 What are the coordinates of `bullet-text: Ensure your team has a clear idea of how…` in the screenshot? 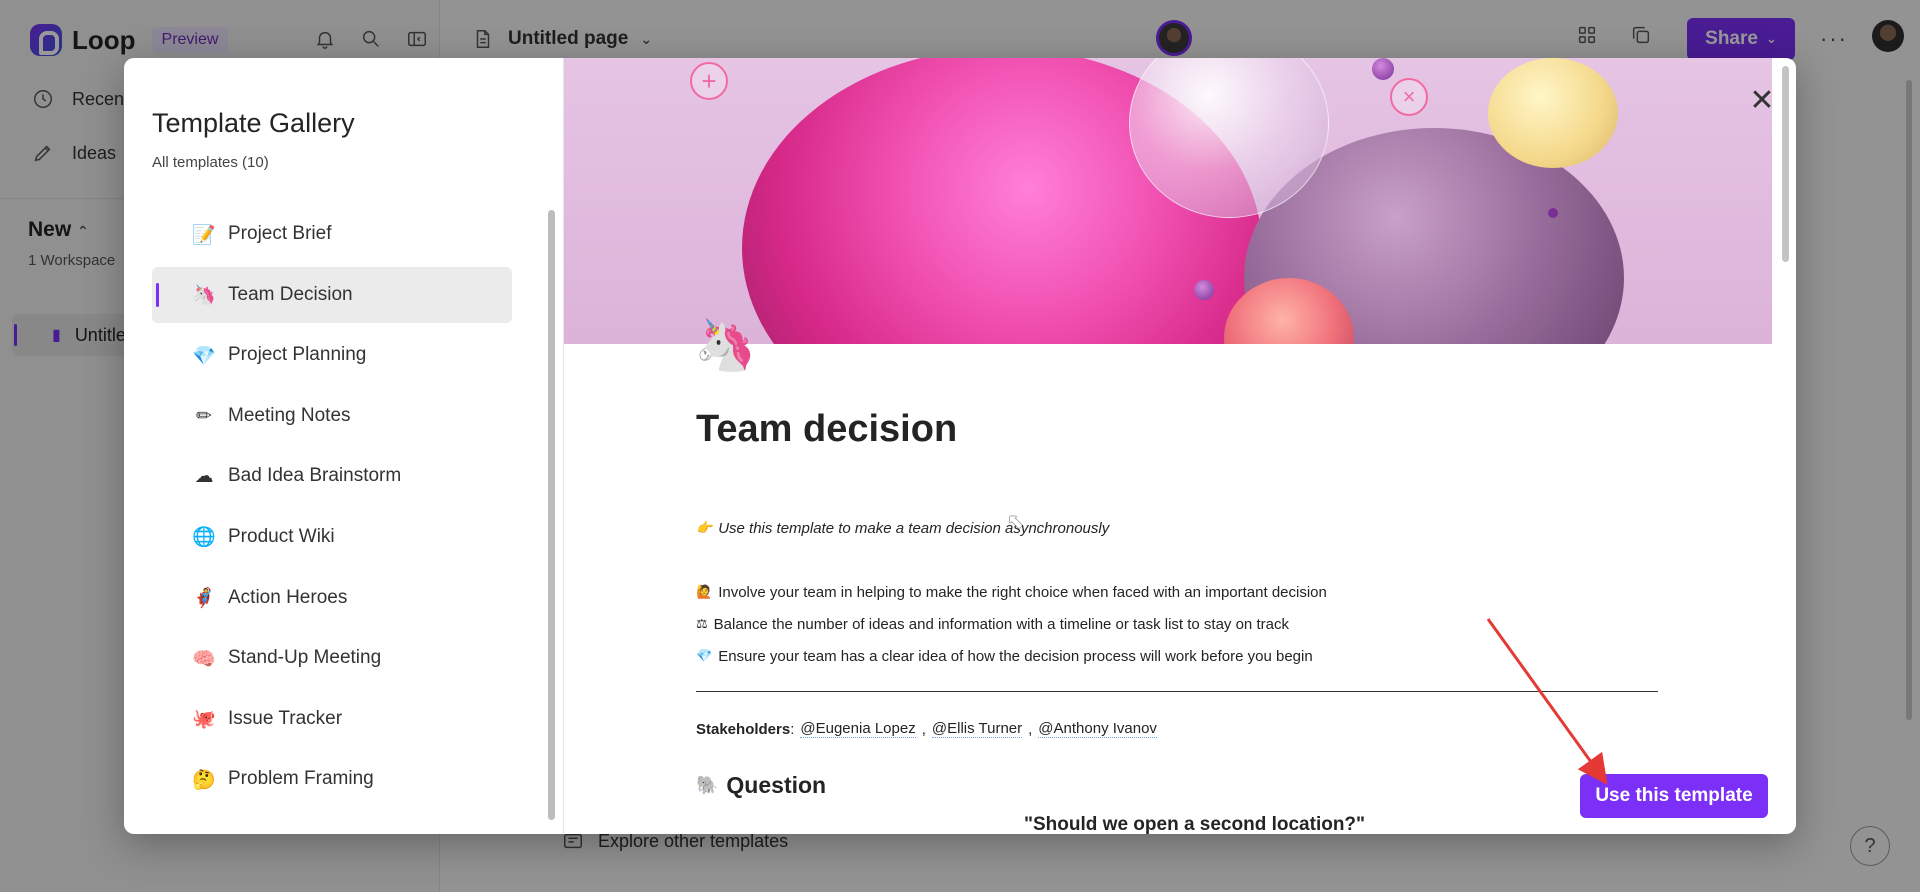 It's located at (1015, 656).